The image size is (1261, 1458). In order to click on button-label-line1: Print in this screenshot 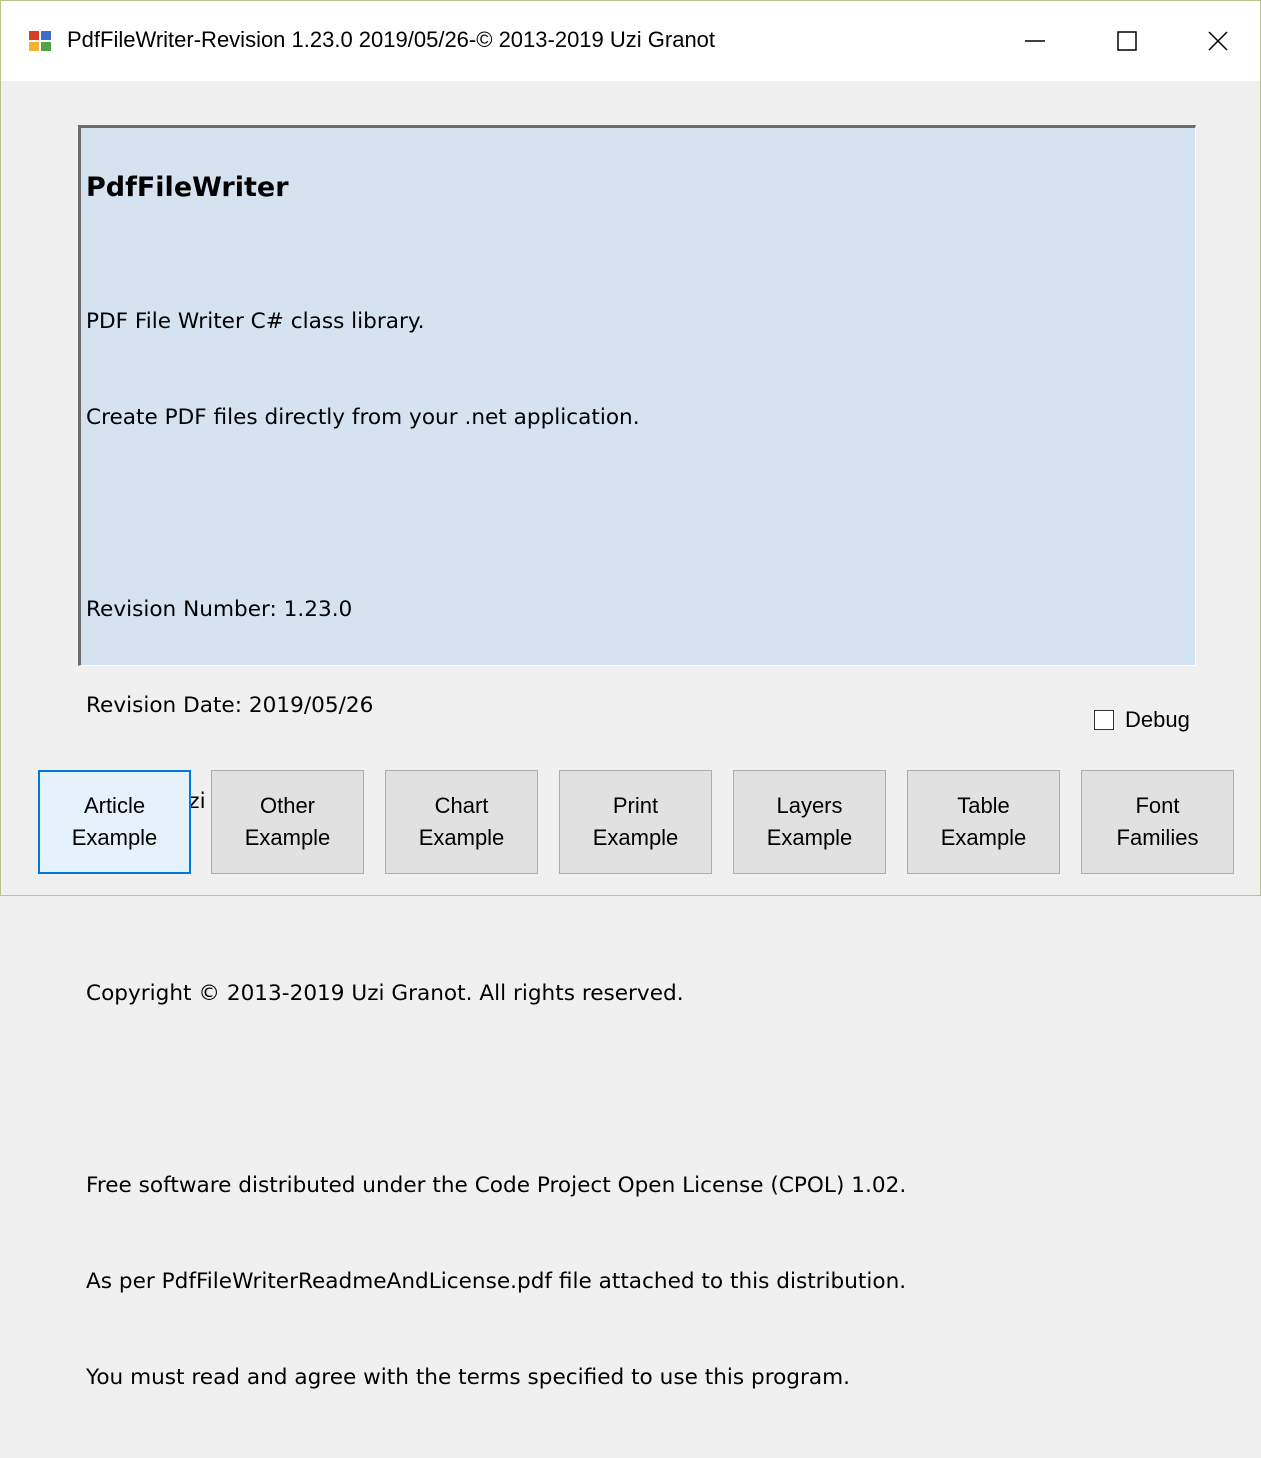, I will do `click(635, 805)`.